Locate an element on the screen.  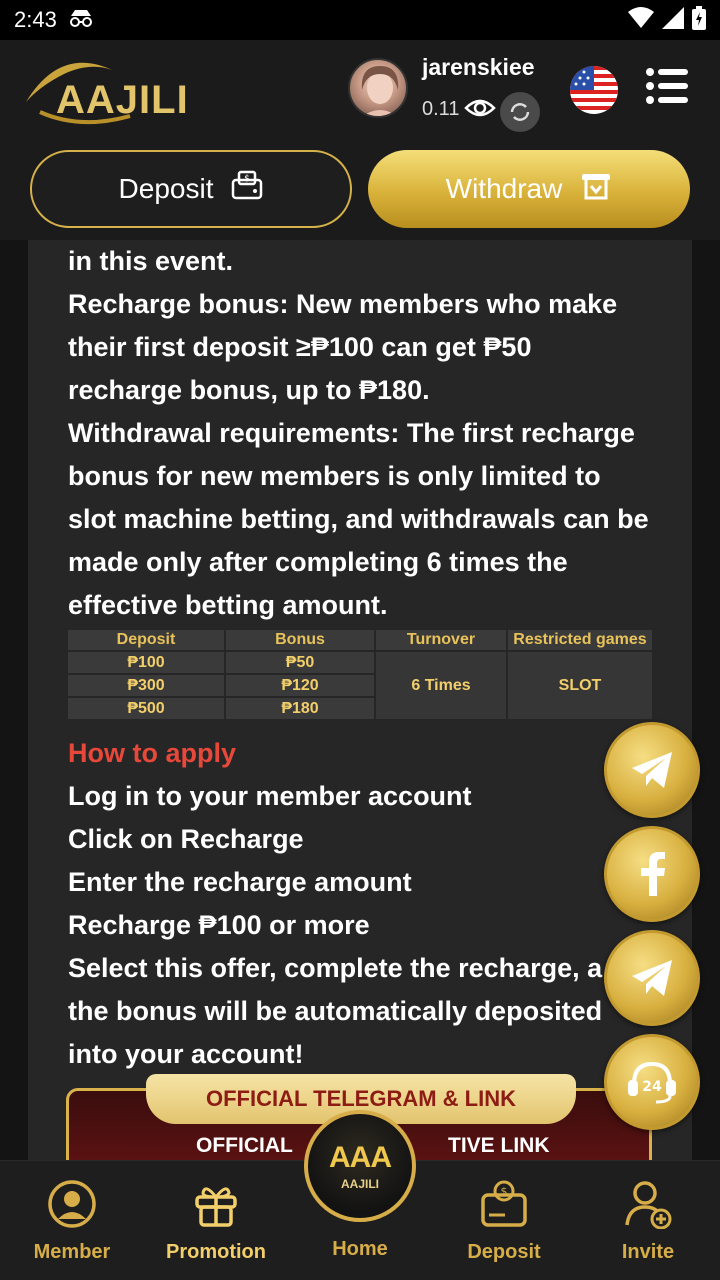
app-logo: AAJILI is located at coordinates (115, 90).